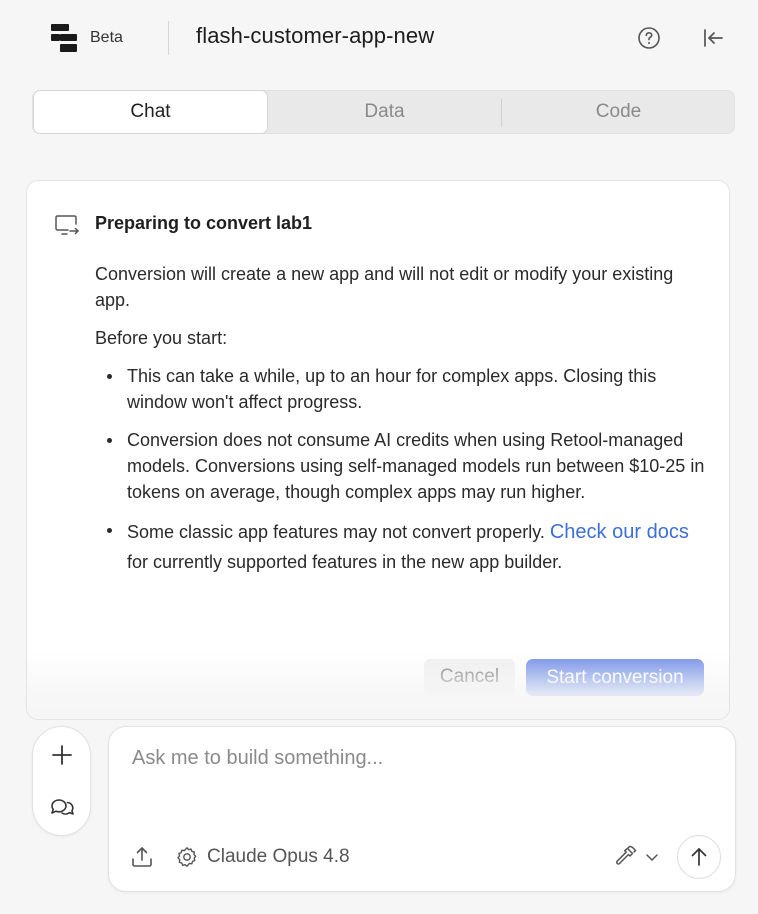  I want to click on chat-history-button, so click(62, 807).